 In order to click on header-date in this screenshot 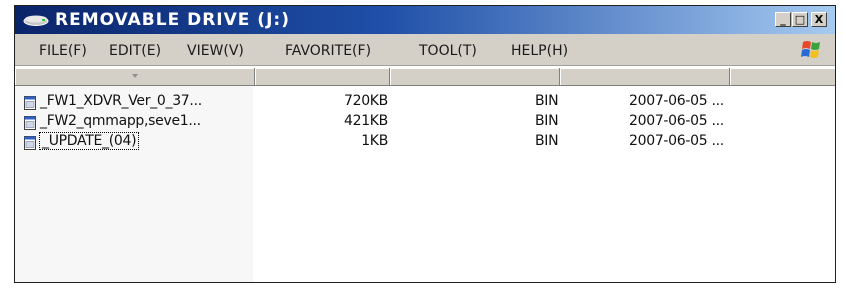, I will do `click(645, 76)`.